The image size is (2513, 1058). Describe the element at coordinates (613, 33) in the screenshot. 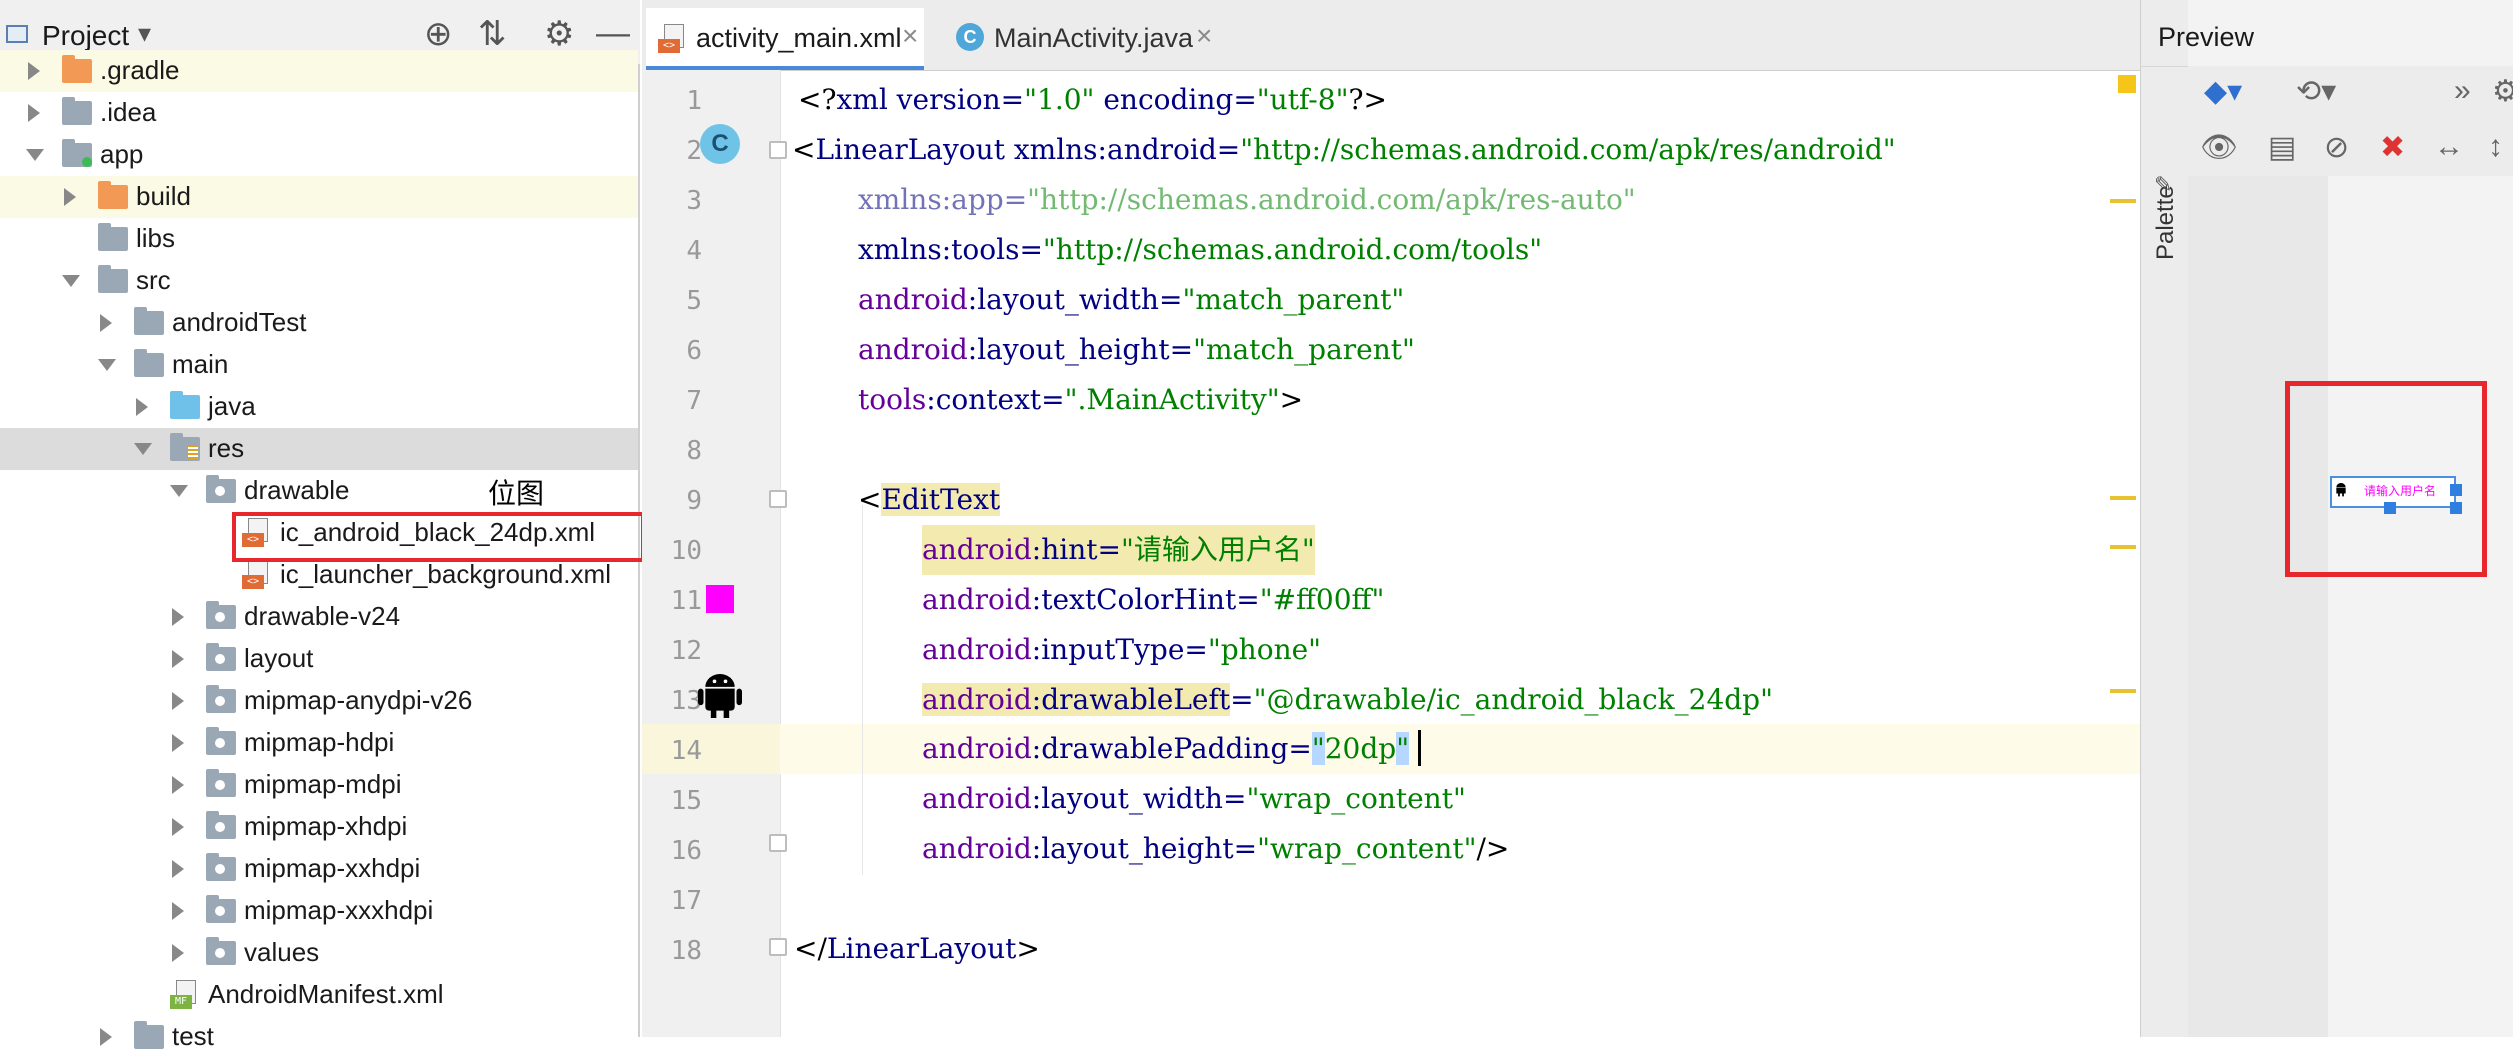

I see `minimize-icon: —` at that location.